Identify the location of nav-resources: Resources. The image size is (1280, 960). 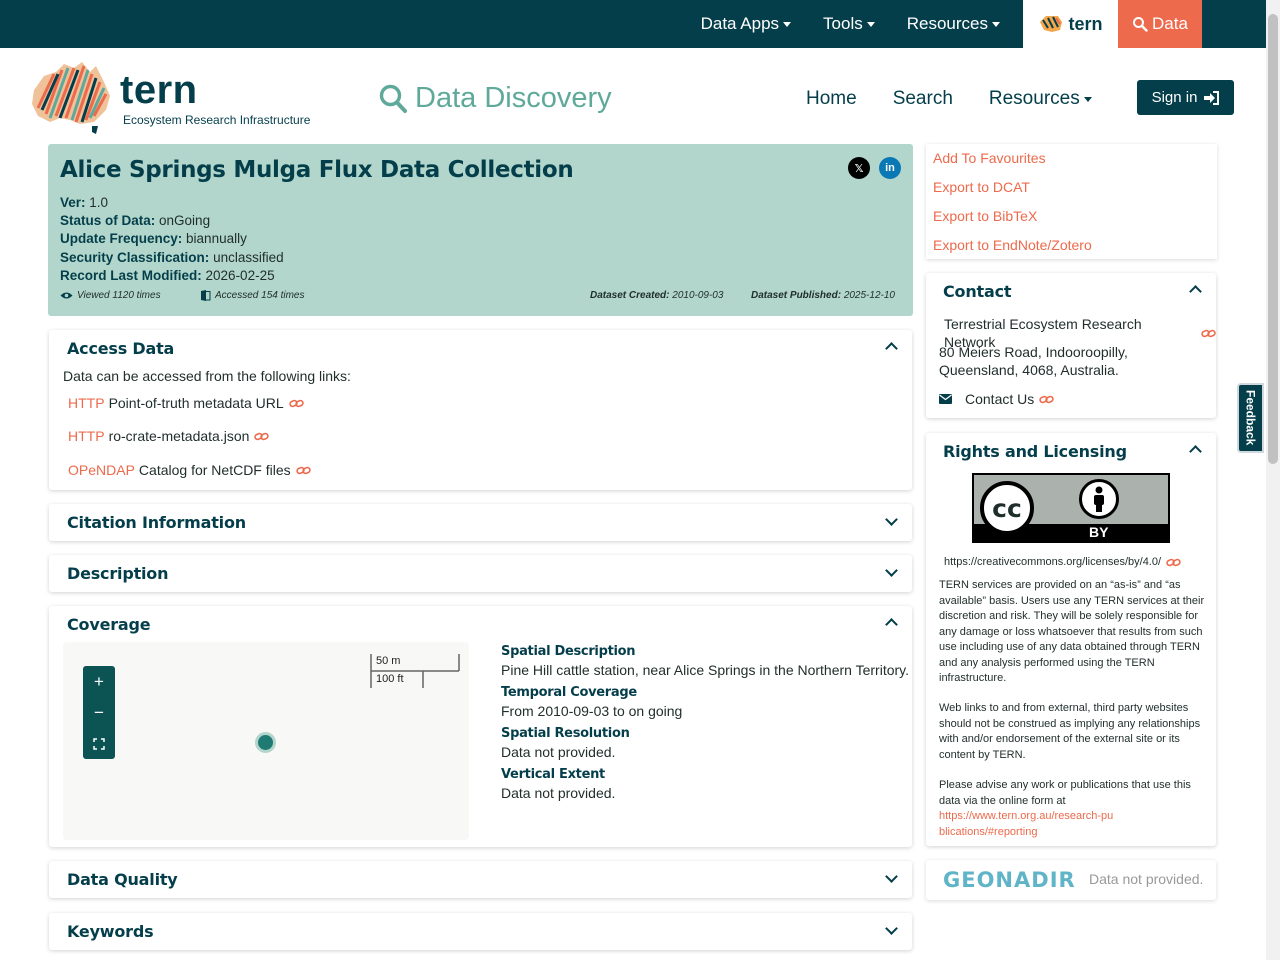
(1040, 99).